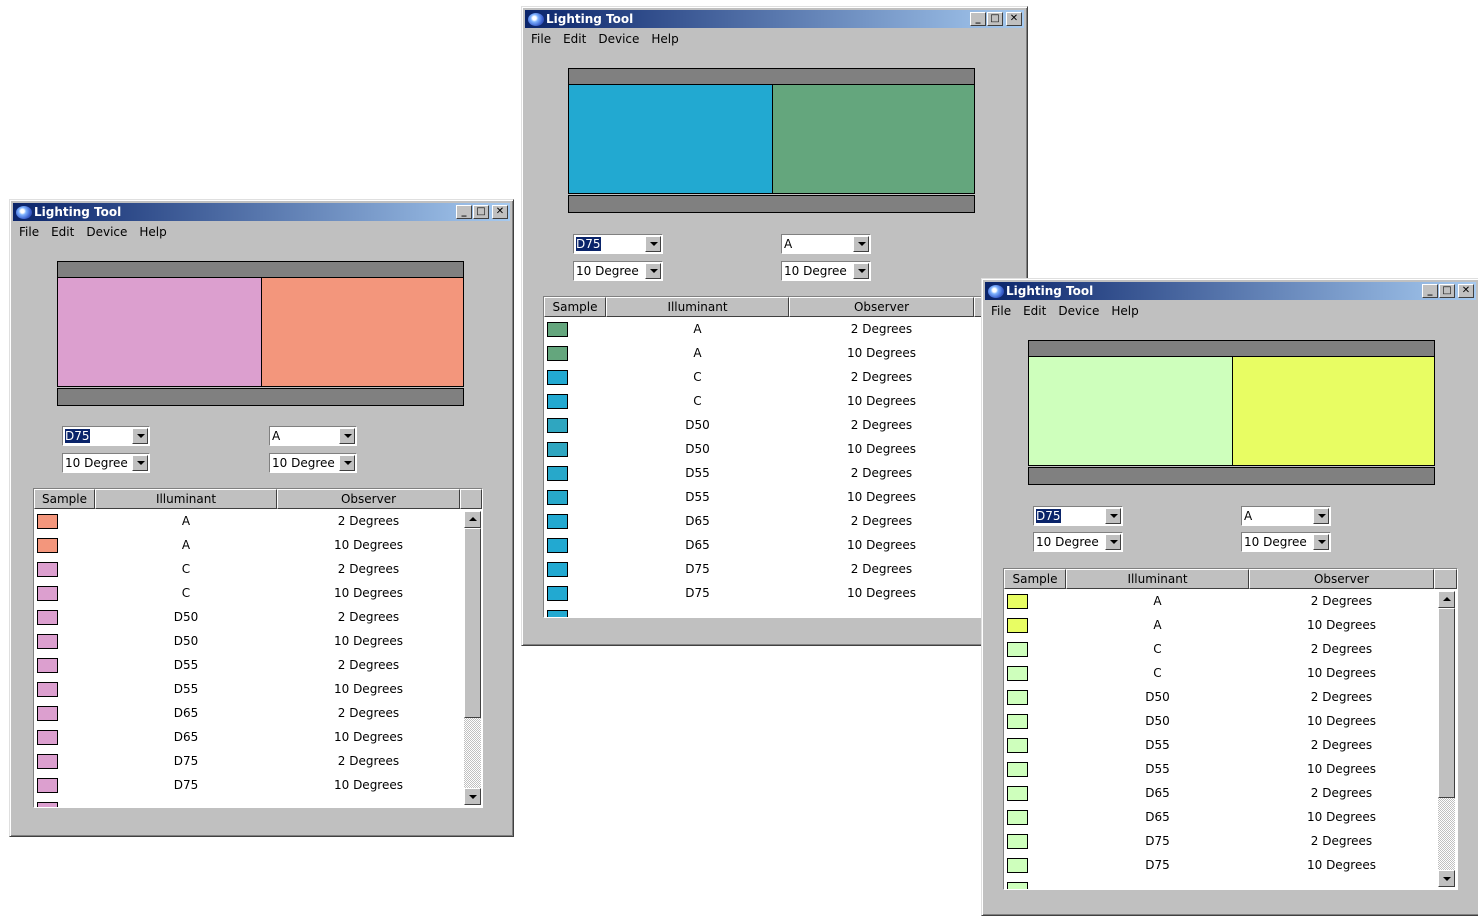  I want to click on illuminant-select-left-value: D75, so click(588, 244).